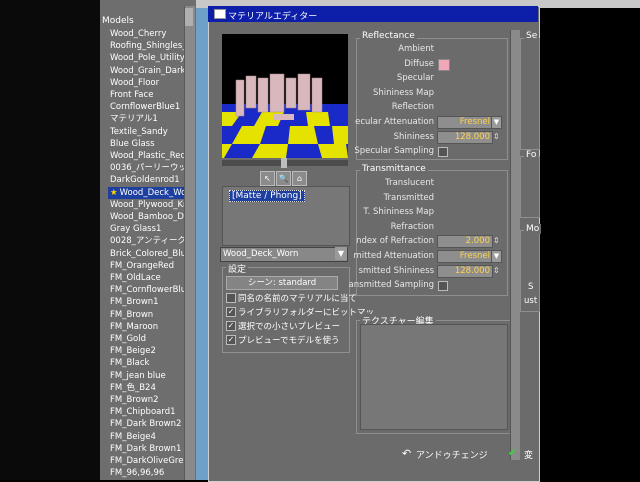 Image resolution: width=640 pixels, height=482 pixels. Describe the element at coordinates (189, 17) in the screenshot. I see `models-scrollbar-thumb` at that location.